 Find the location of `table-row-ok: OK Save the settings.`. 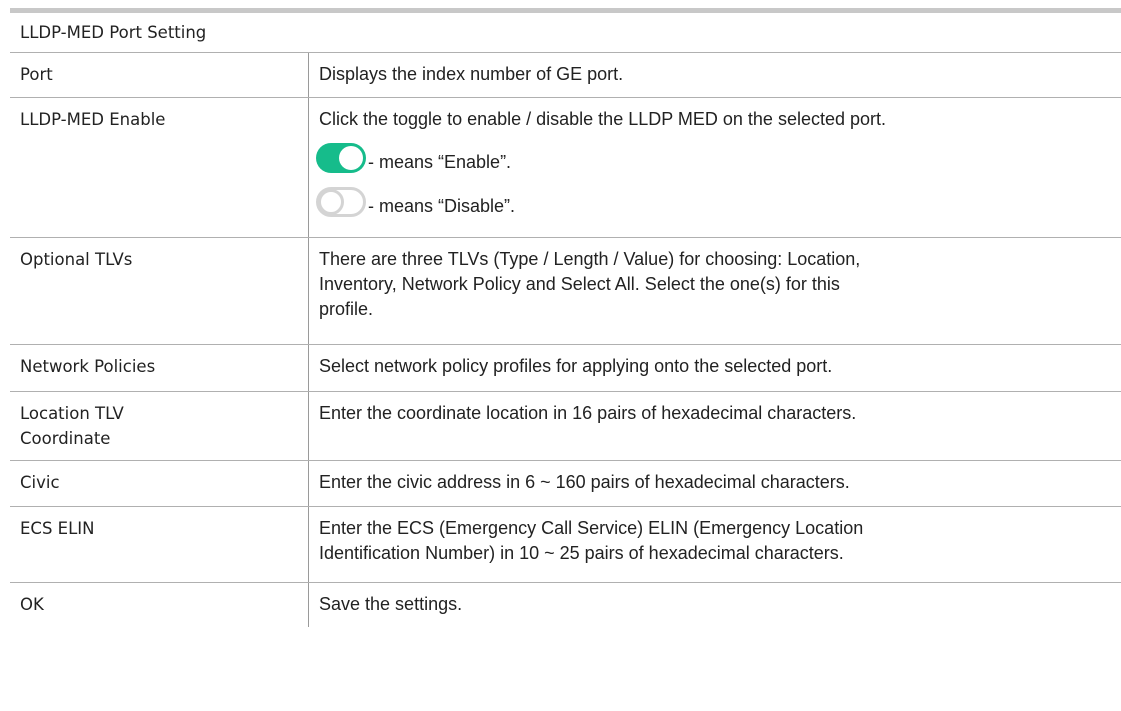

table-row-ok: OK Save the settings. is located at coordinates (565, 605).